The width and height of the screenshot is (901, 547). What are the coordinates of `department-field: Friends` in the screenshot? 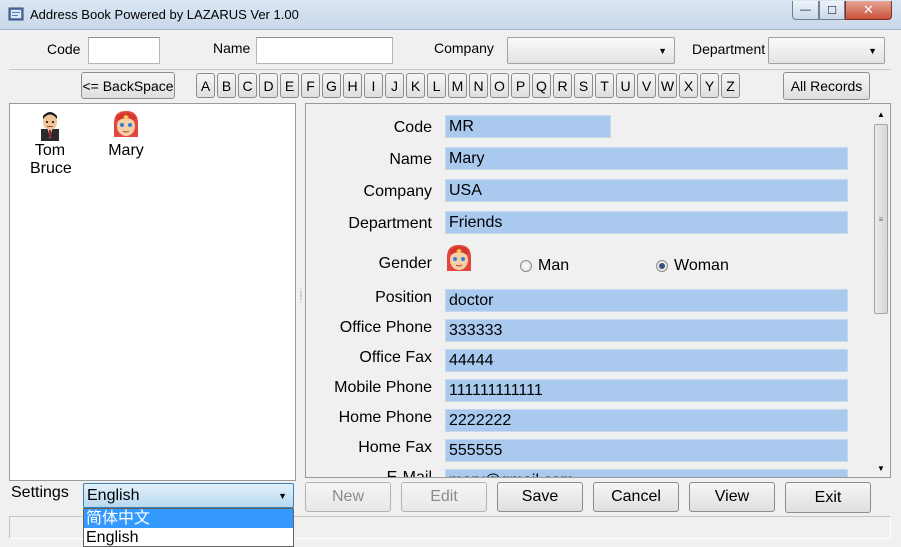 It's located at (646, 222).